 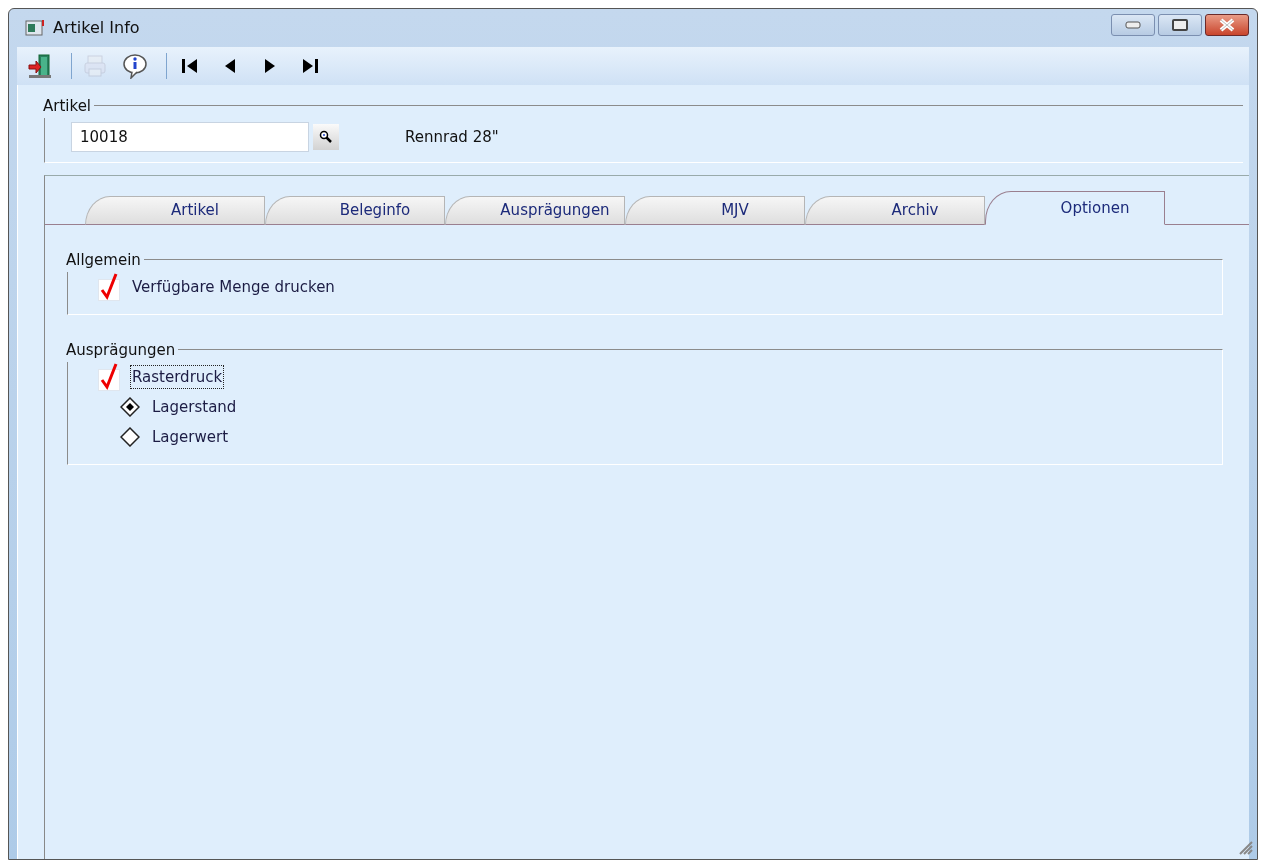 What do you see at coordinates (177, 377) in the screenshot?
I see `checkbox-label: Rasterdruck` at bounding box center [177, 377].